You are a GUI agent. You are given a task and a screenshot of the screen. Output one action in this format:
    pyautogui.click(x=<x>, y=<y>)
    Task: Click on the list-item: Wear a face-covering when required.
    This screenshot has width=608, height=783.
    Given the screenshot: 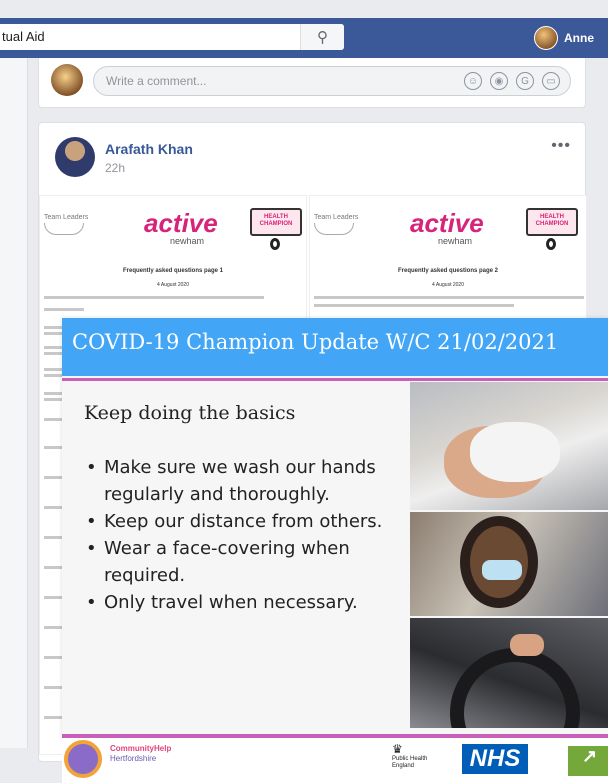 What is the action you would take?
    pyautogui.click(x=234, y=562)
    